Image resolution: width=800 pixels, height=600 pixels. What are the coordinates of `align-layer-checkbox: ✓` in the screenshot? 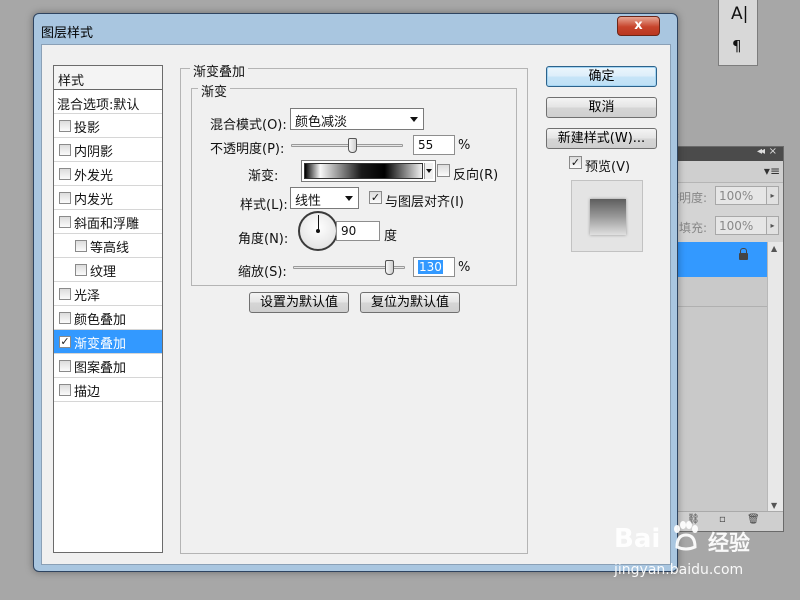 It's located at (375, 197).